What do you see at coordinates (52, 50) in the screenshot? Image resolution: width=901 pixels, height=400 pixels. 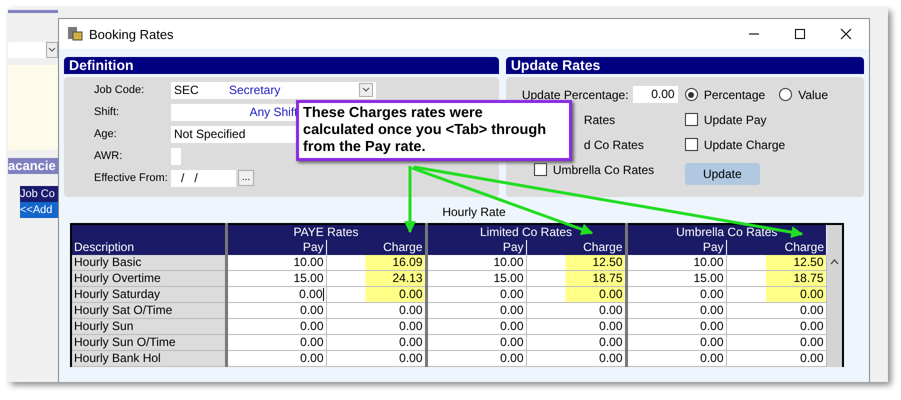 I see `dropdown-icon` at bounding box center [52, 50].